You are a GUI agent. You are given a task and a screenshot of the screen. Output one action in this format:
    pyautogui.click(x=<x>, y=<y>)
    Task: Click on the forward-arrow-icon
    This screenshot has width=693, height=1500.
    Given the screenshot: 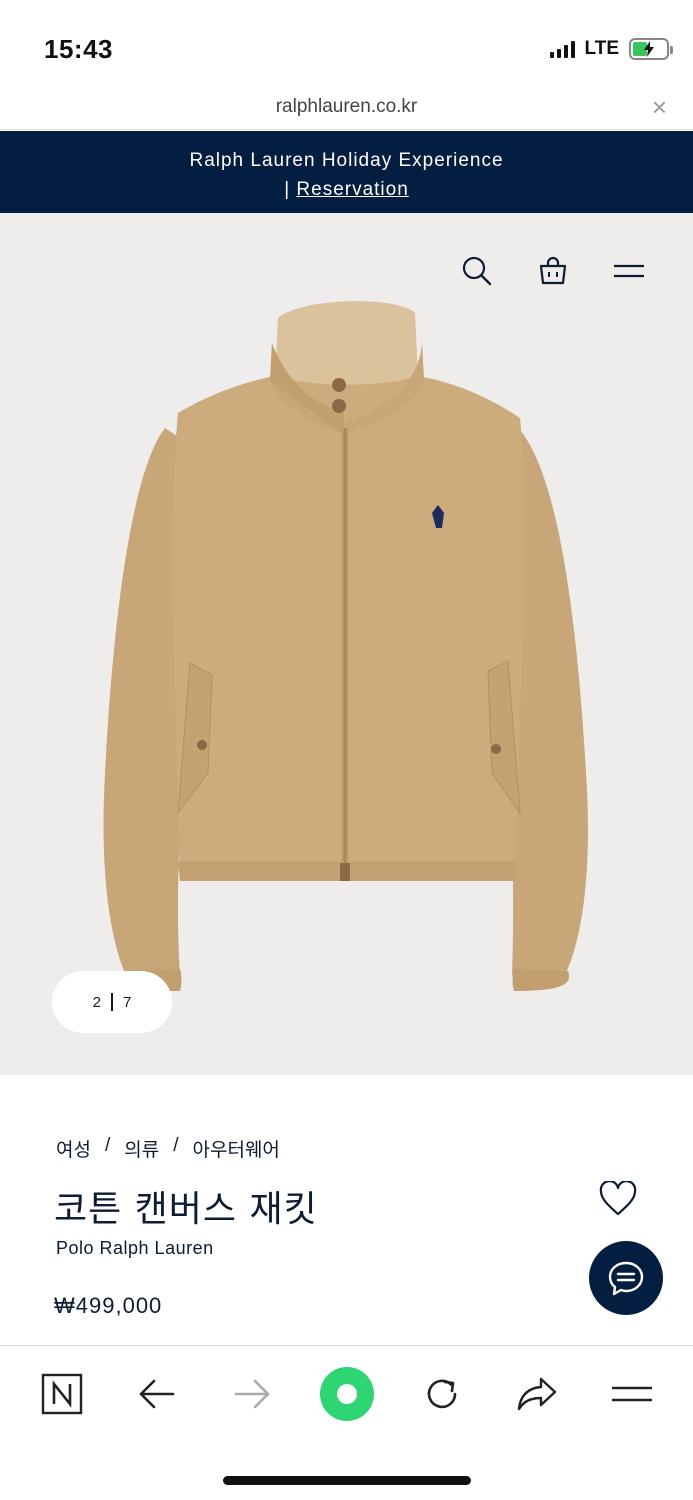 What is the action you would take?
    pyautogui.click(x=252, y=1394)
    